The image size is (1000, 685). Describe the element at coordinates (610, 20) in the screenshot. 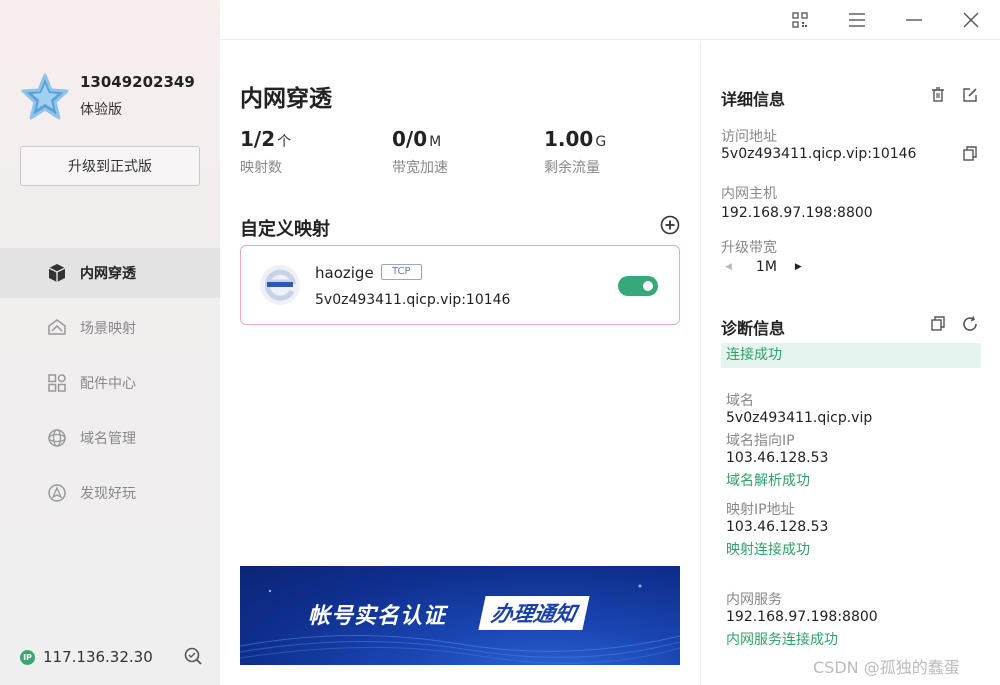

I see `title-bar` at that location.